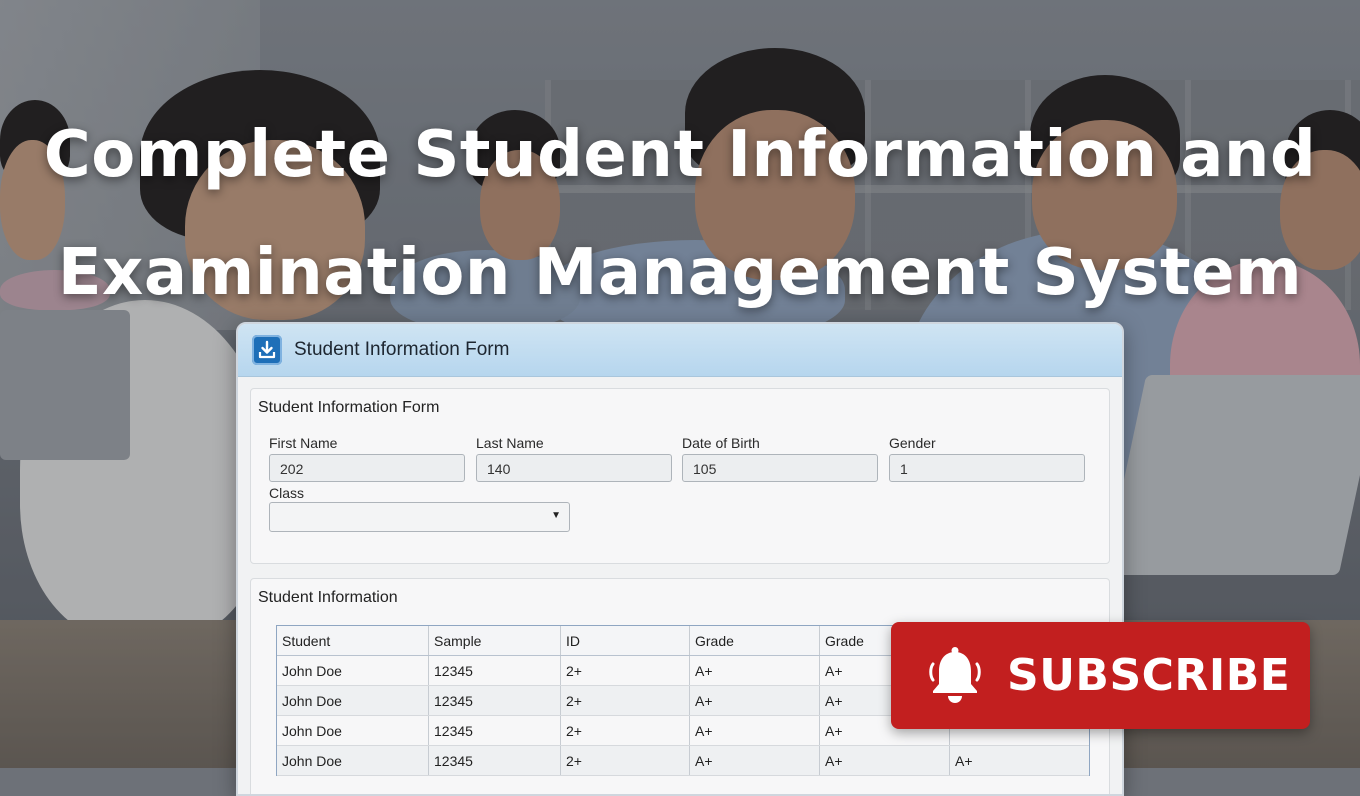 The width and height of the screenshot is (1360, 796). Describe the element at coordinates (955, 674) in the screenshot. I see `bell-icon` at that location.